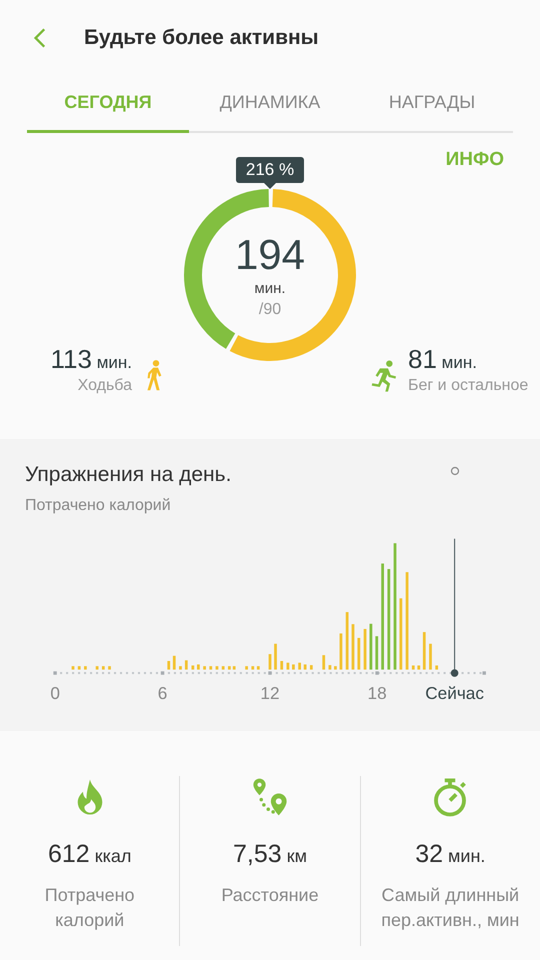 This screenshot has height=960, width=540. What do you see at coordinates (270, 288) in the screenshot?
I see `minutes-unit: мин.` at bounding box center [270, 288].